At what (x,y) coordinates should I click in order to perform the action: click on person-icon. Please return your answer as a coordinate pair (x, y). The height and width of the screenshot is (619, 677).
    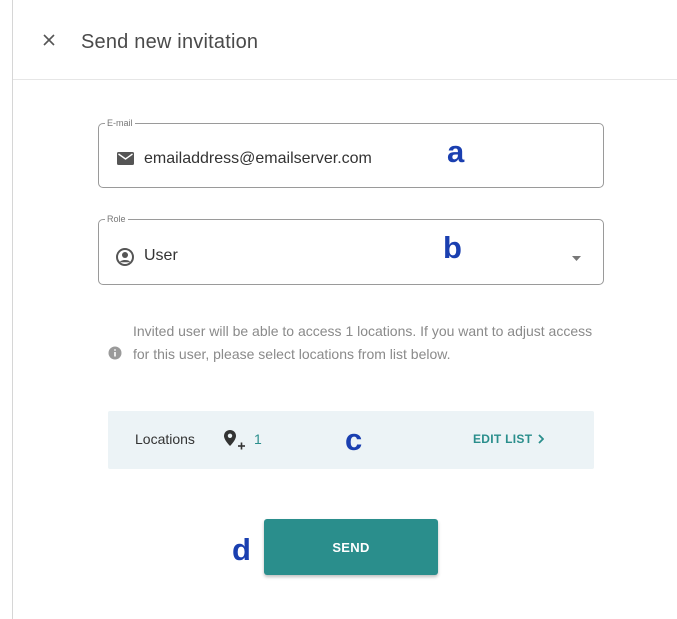
    Looking at the image, I should click on (125, 257).